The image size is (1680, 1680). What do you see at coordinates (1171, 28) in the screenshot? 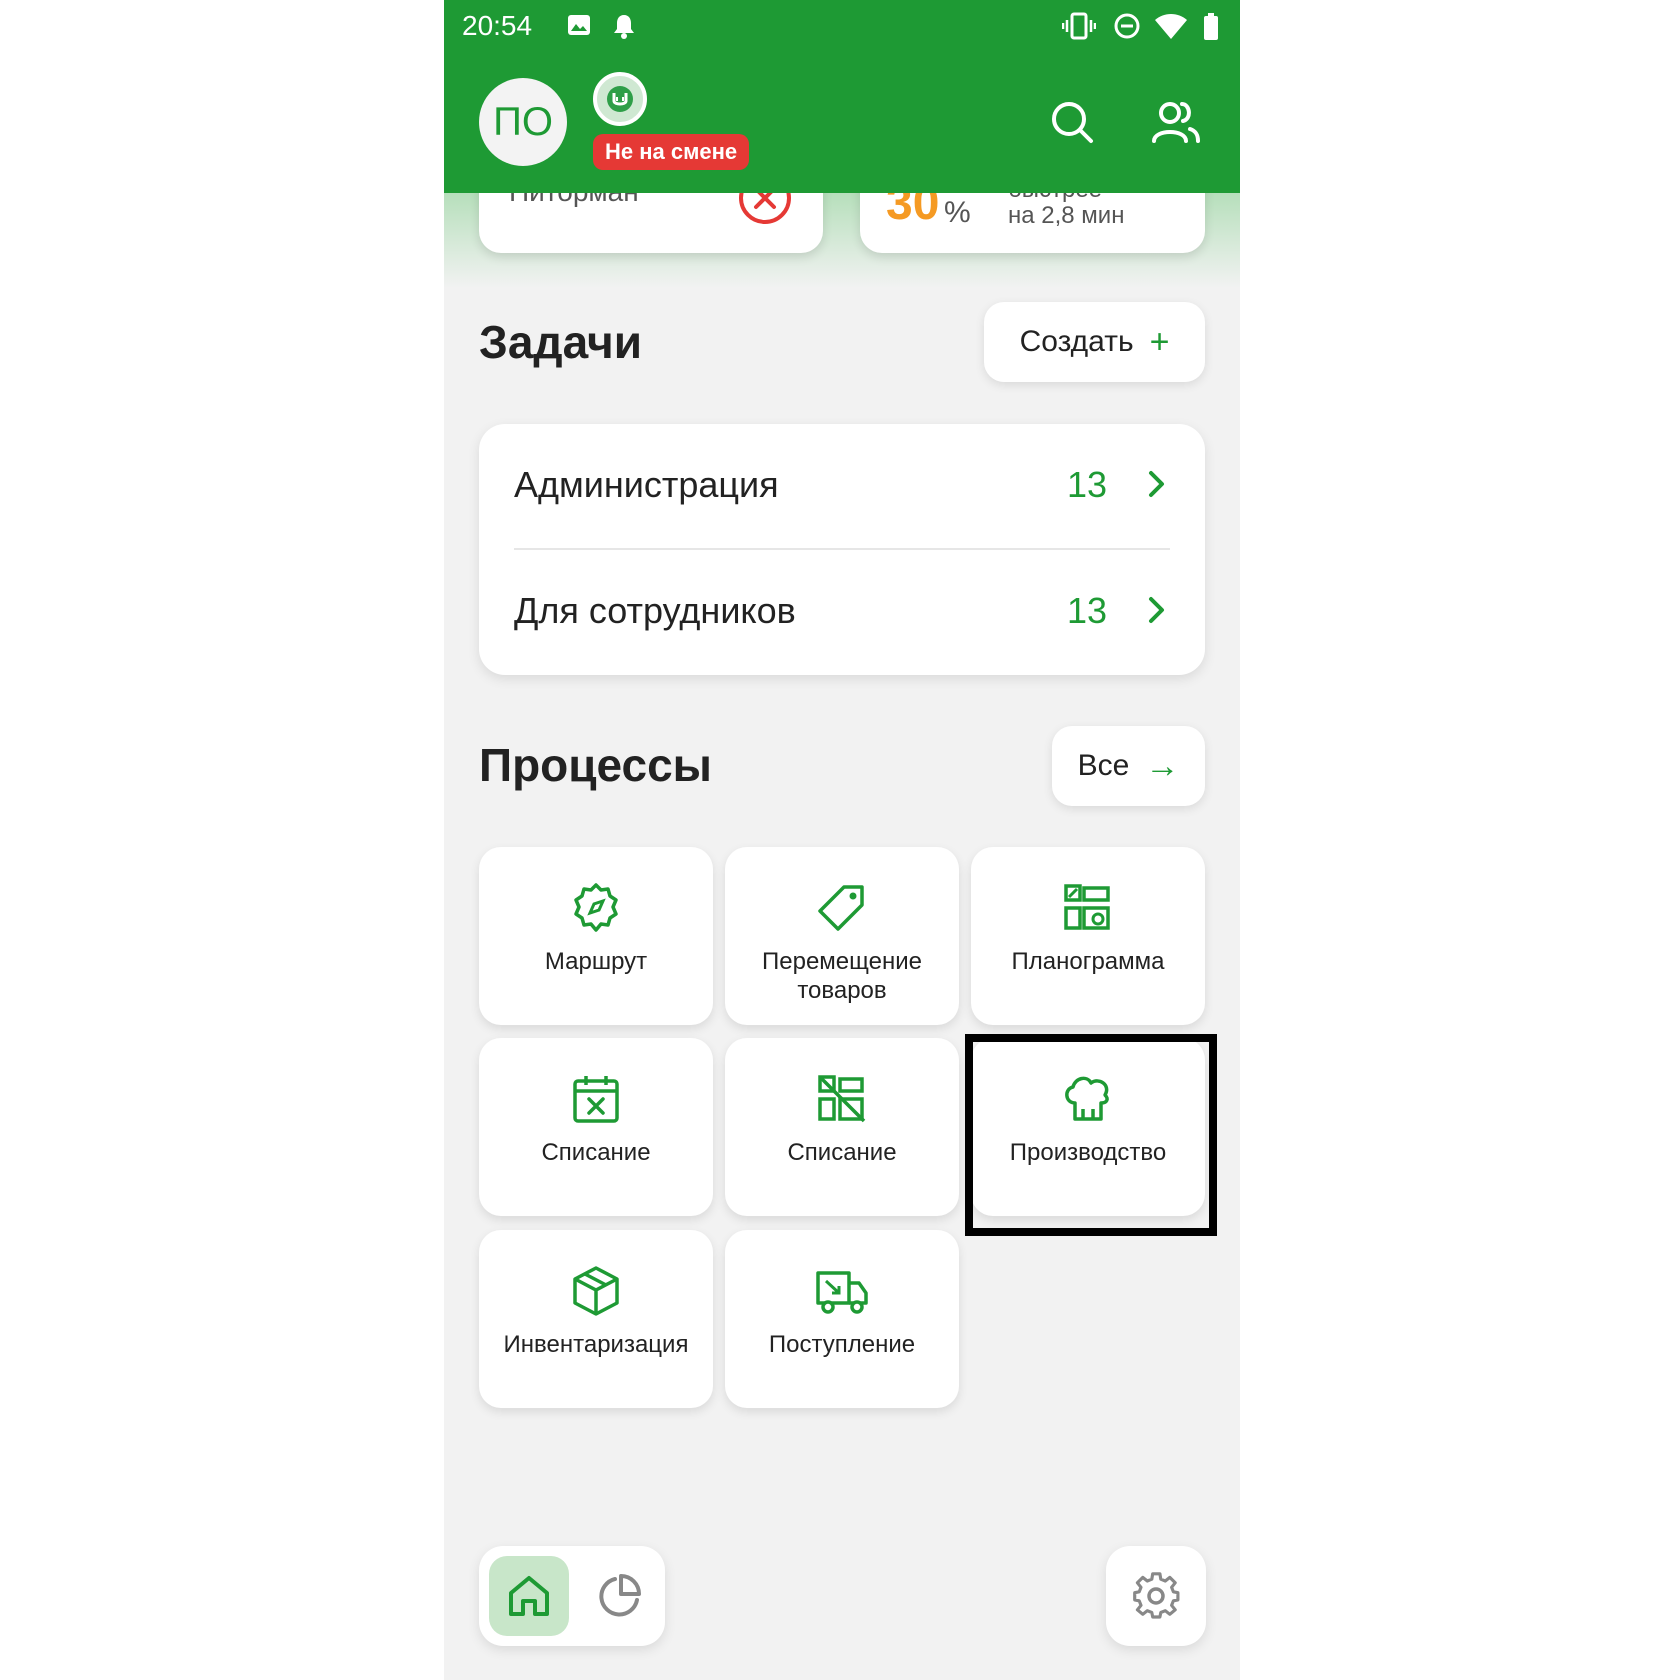
I see `wifi-icon` at bounding box center [1171, 28].